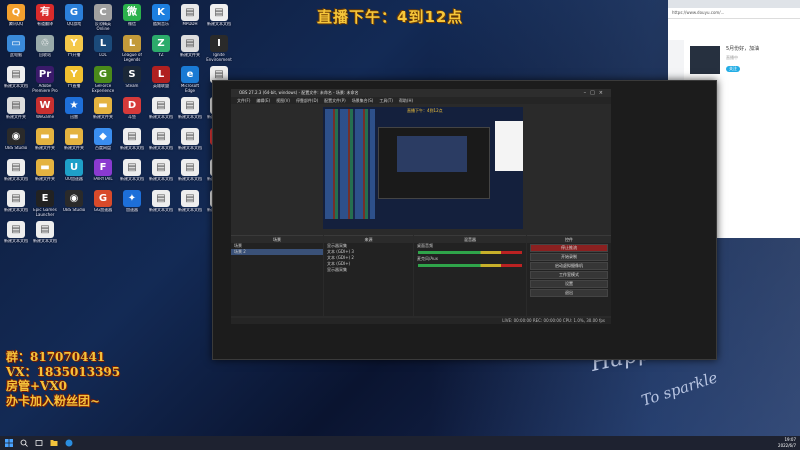  Describe the element at coordinates (434, 163) in the screenshot. I see `preview-obs-window` at that location.